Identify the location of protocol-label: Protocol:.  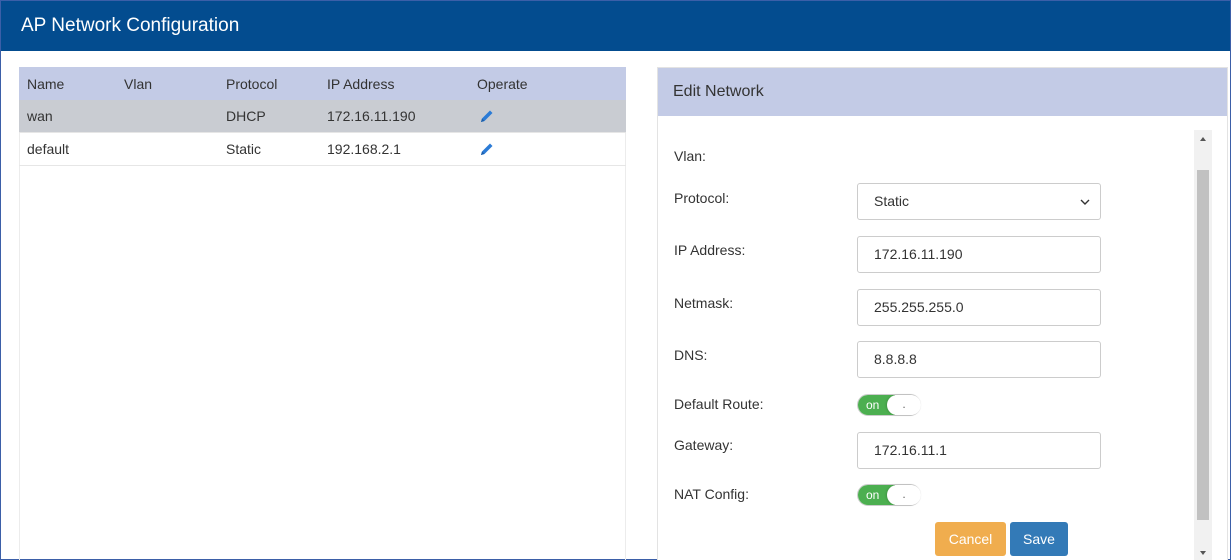
(702, 198).